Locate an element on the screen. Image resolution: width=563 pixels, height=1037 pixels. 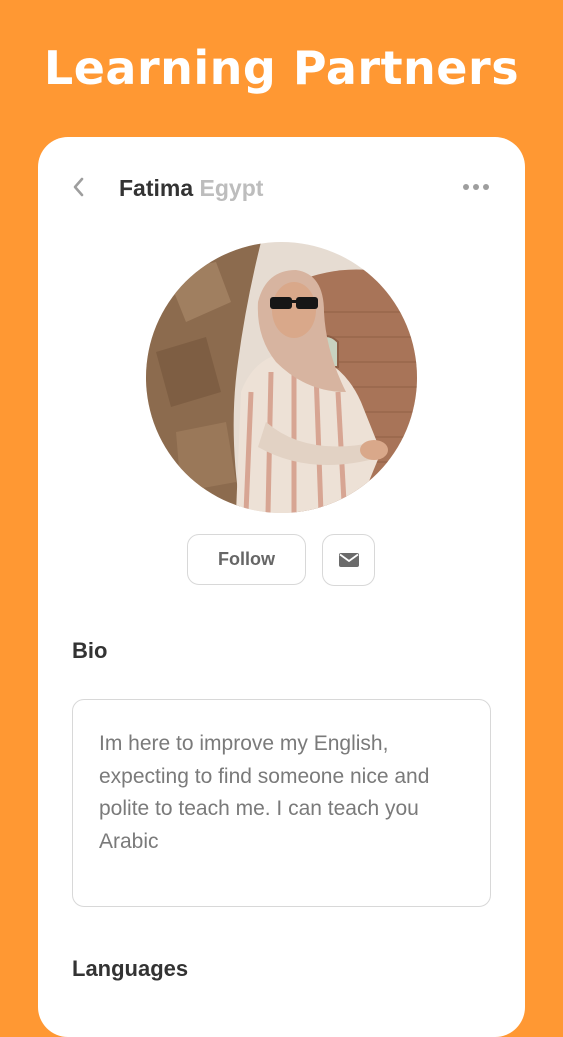
follow-button: Follow is located at coordinates (246, 559).